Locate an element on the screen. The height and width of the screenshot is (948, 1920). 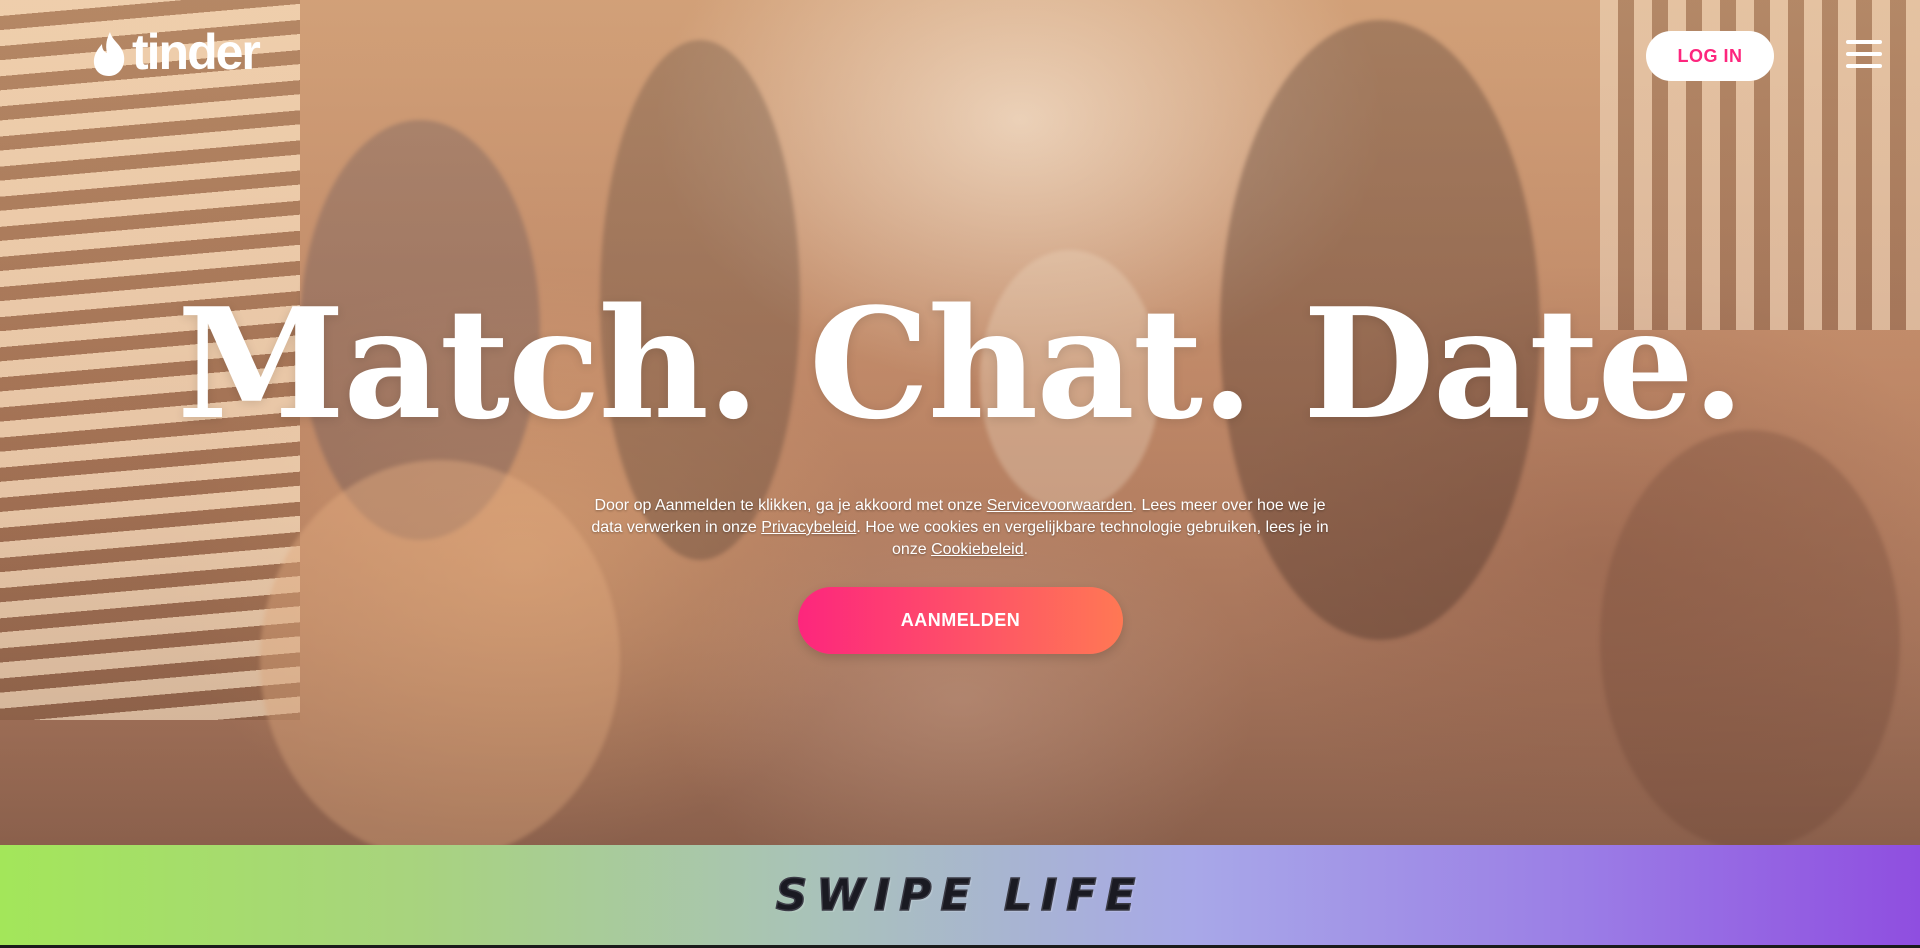
privacy-link: Privacybeleid is located at coordinates (808, 527).